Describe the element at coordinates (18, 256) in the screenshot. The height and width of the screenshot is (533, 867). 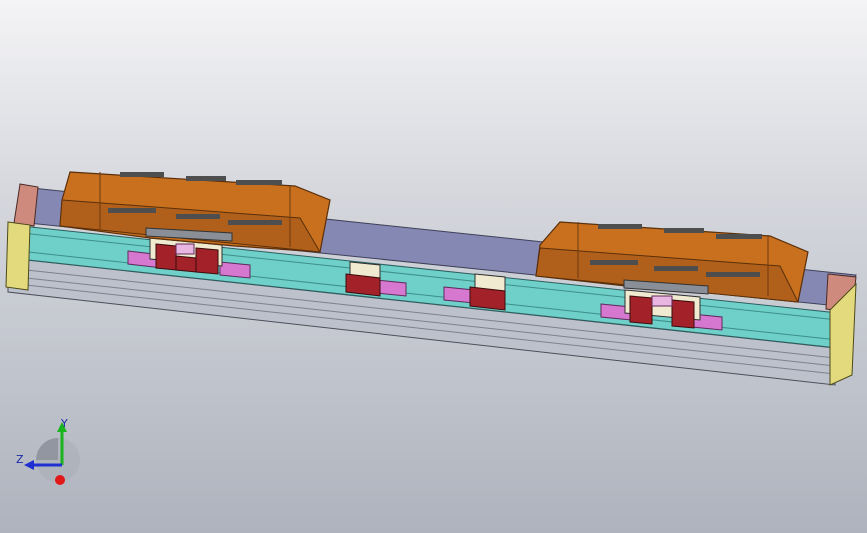
I see `left-end-cap` at that location.